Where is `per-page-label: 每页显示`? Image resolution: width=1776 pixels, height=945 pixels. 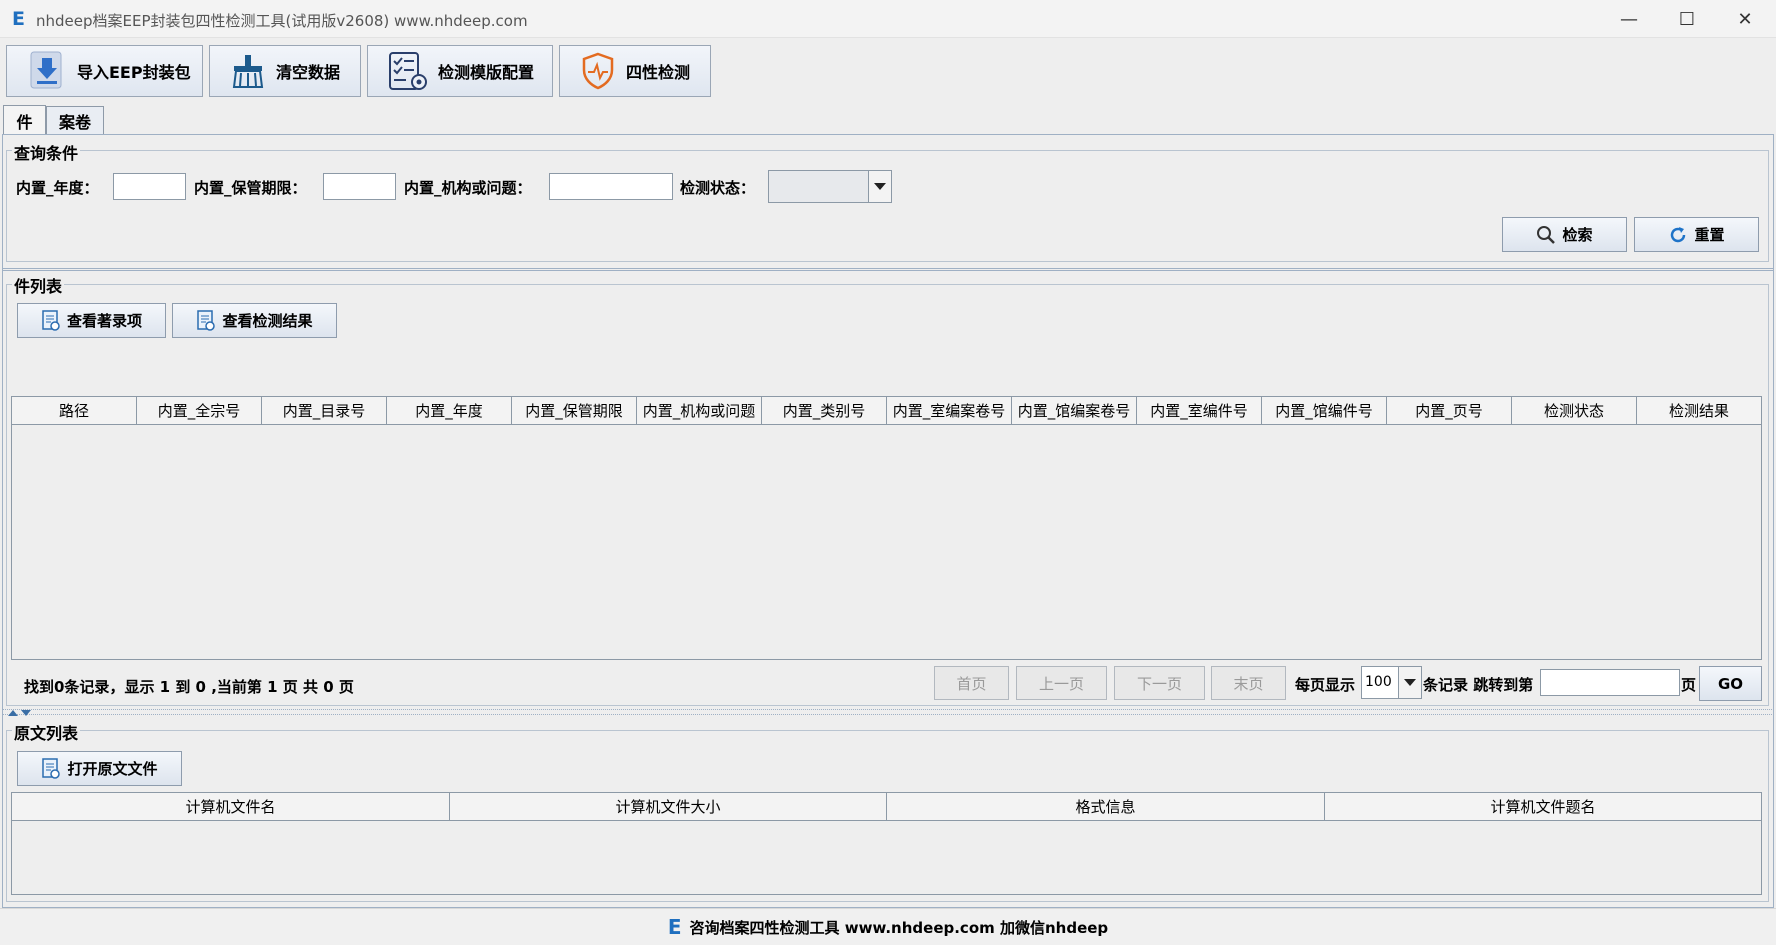
per-page-label: 每页显示 is located at coordinates (1325, 685).